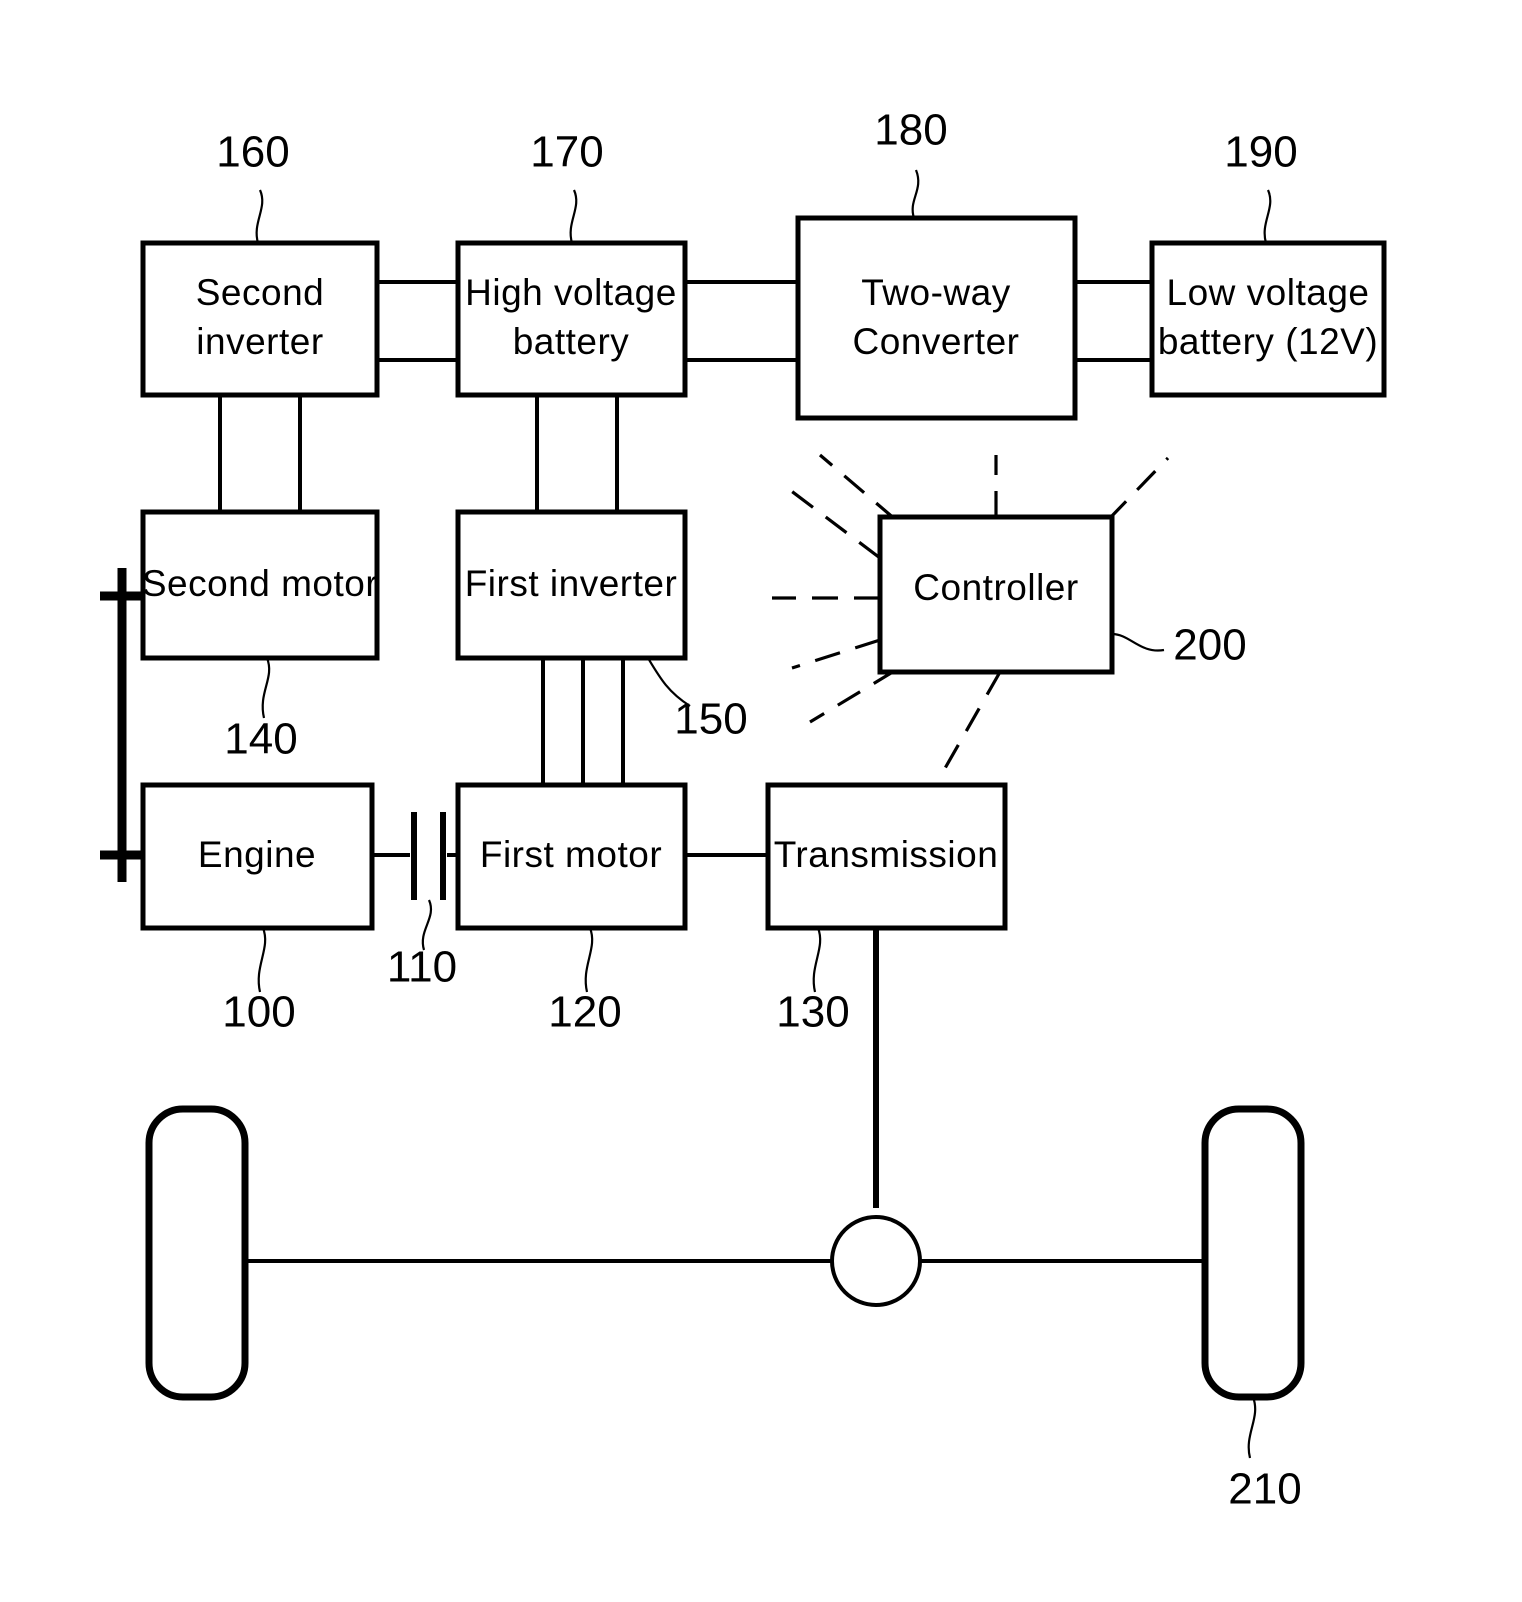  What do you see at coordinates (936, 318) in the screenshot?
I see `block-two-way-converter` at bounding box center [936, 318].